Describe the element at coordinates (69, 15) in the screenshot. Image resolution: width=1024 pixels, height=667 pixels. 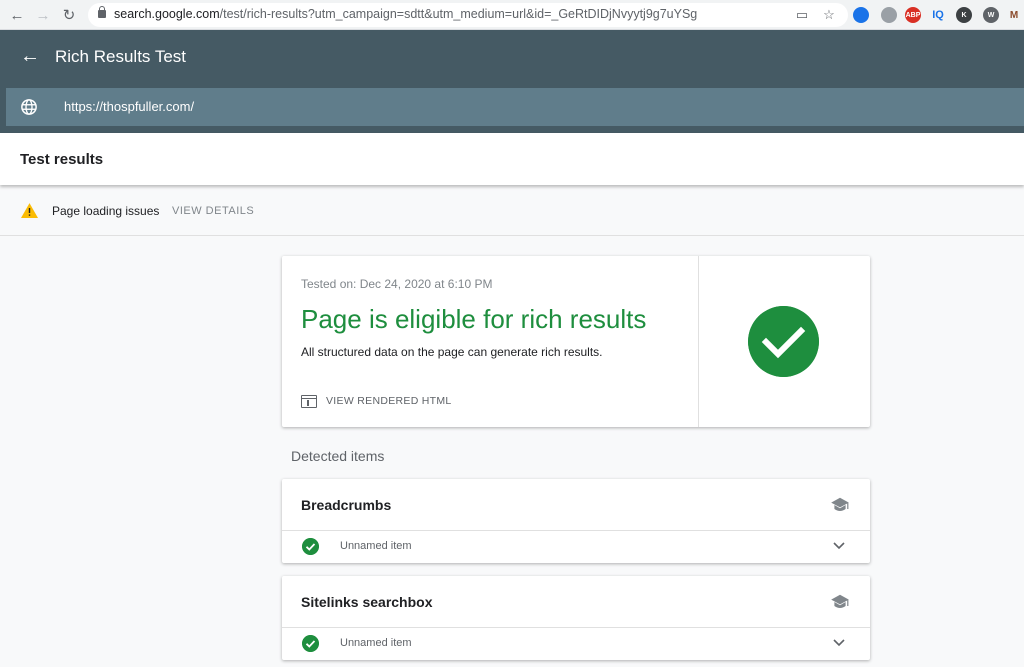
I see `browser-reload-icon: ↻` at that location.